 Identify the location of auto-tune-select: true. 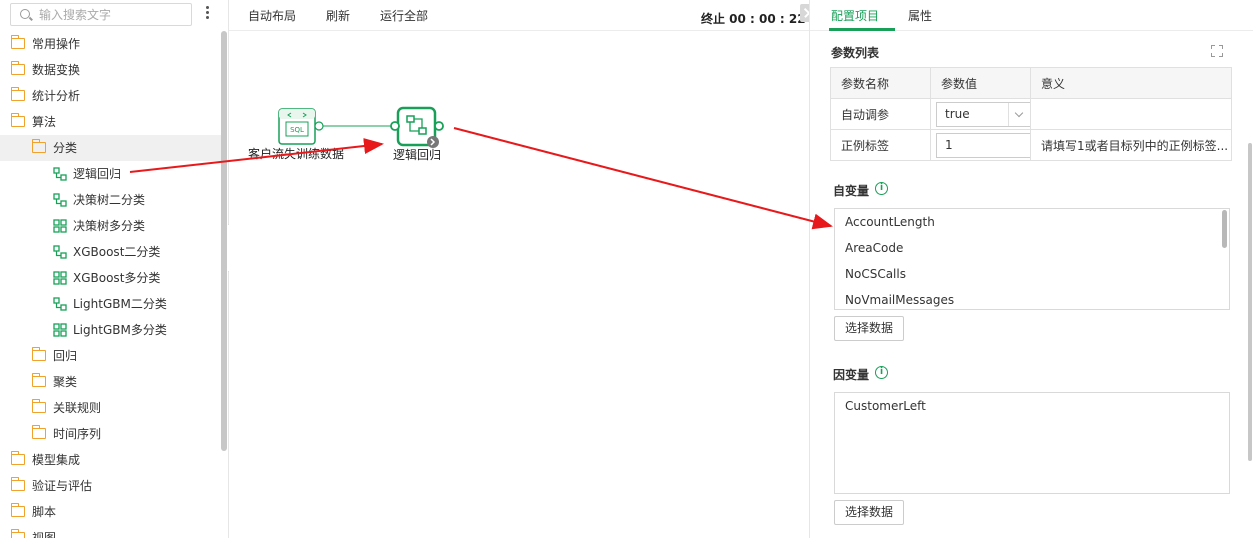
(983, 114).